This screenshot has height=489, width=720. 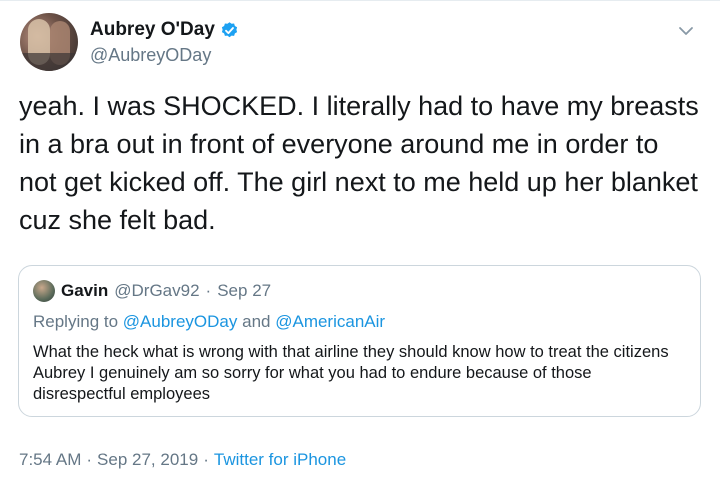 What do you see at coordinates (49, 62) in the screenshot?
I see `avatar-shape` at bounding box center [49, 62].